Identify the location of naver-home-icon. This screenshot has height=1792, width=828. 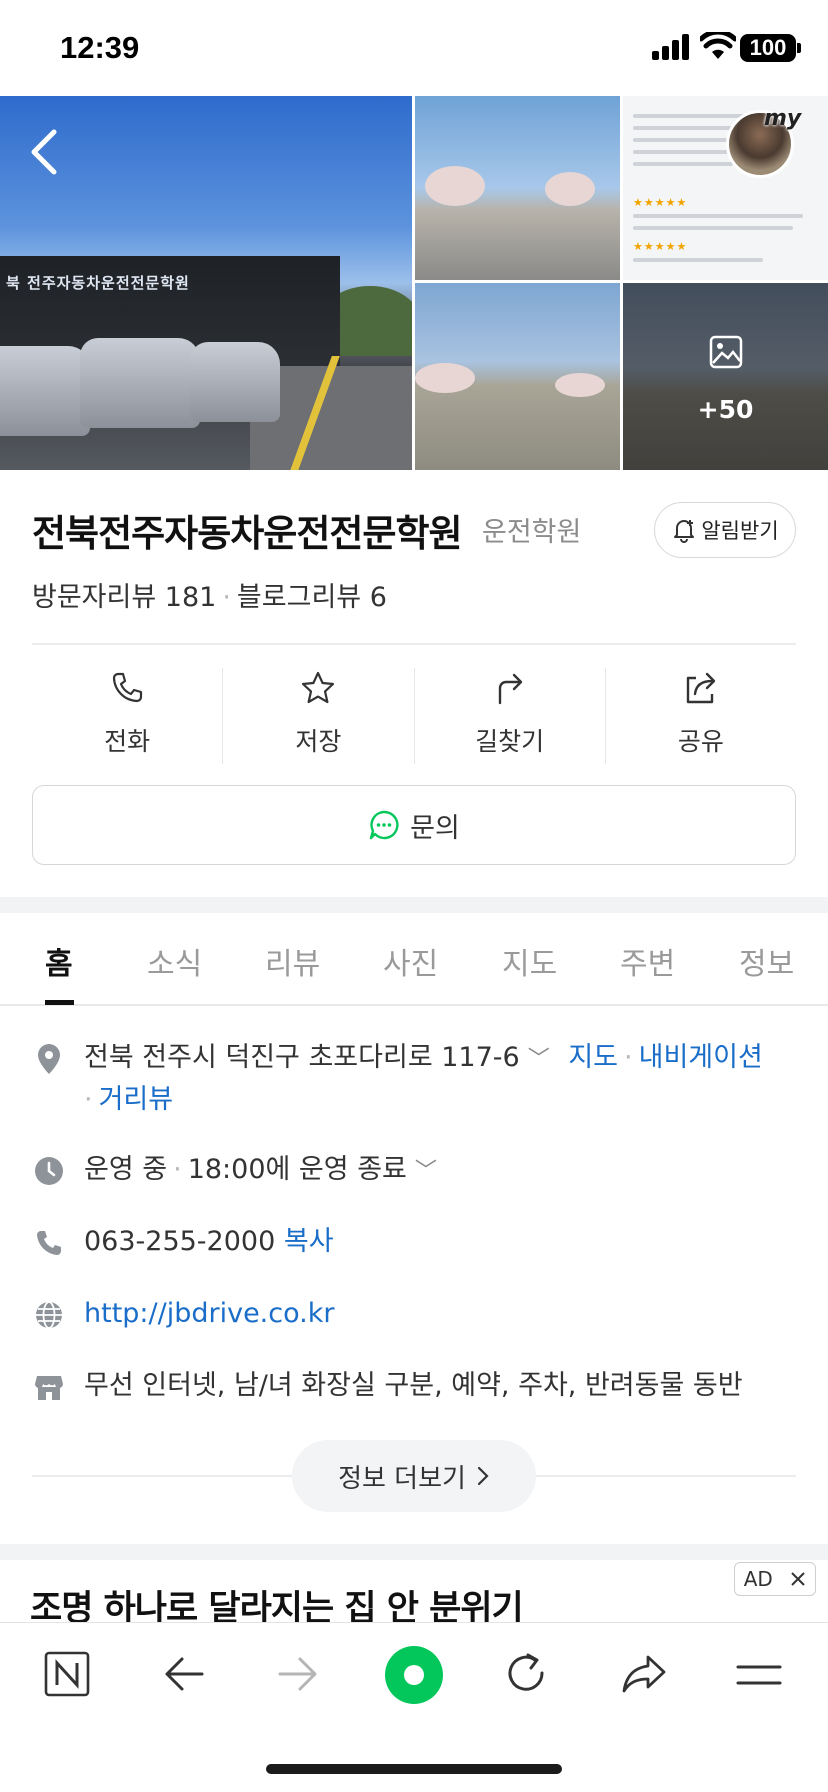
(67, 1674).